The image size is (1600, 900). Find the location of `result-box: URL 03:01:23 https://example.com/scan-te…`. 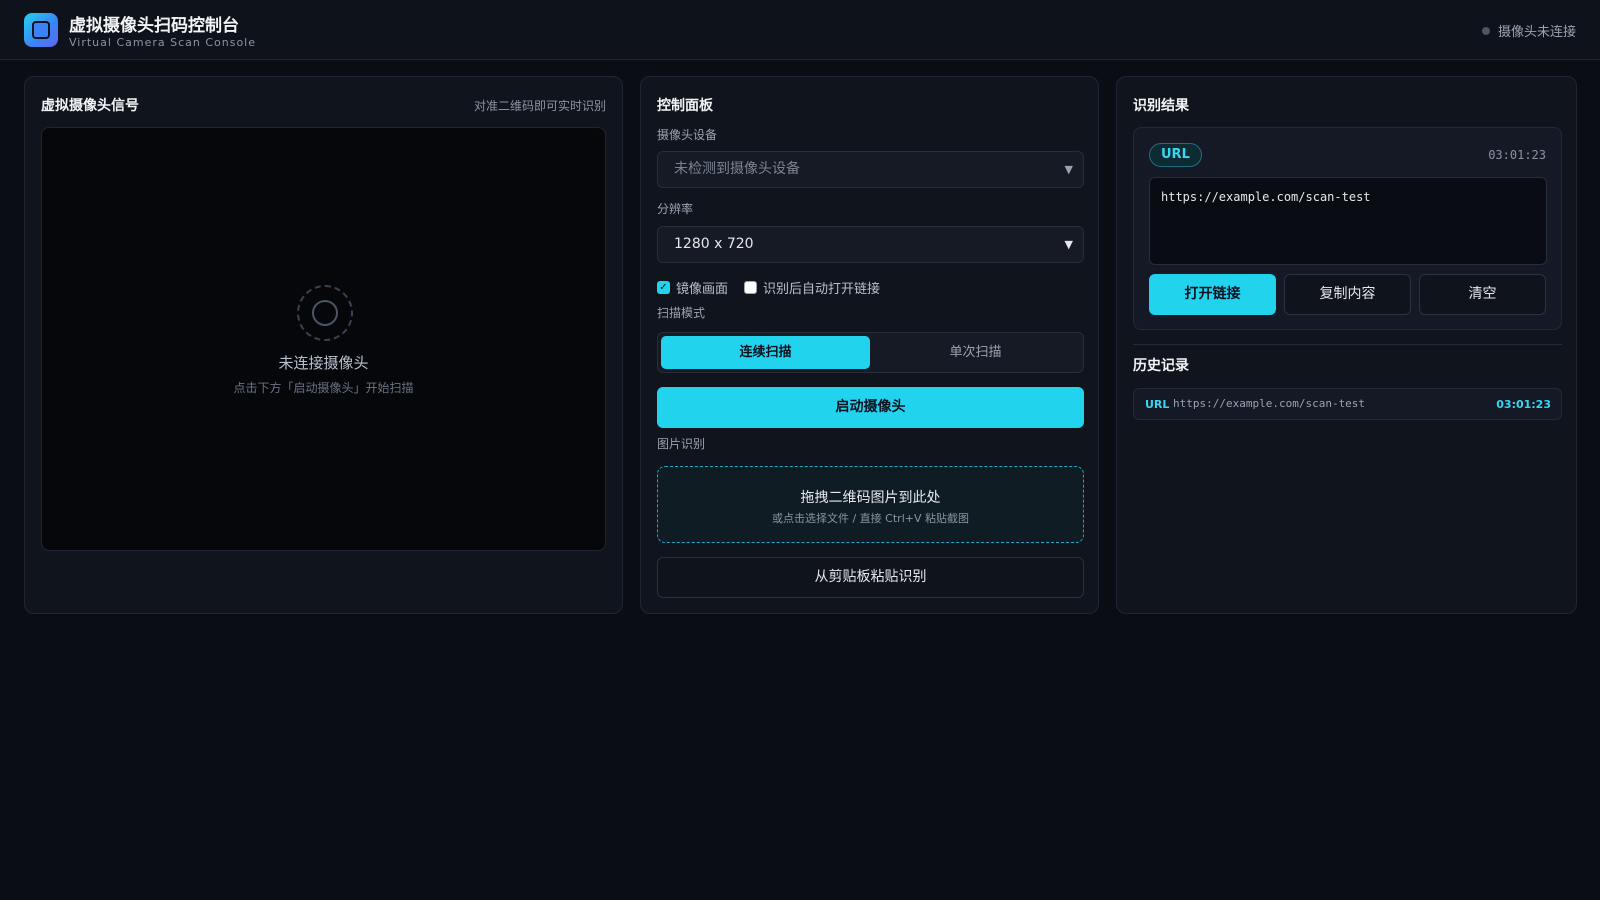

result-box: URL 03:01:23 https://example.com/scan-te… is located at coordinates (1347, 228).